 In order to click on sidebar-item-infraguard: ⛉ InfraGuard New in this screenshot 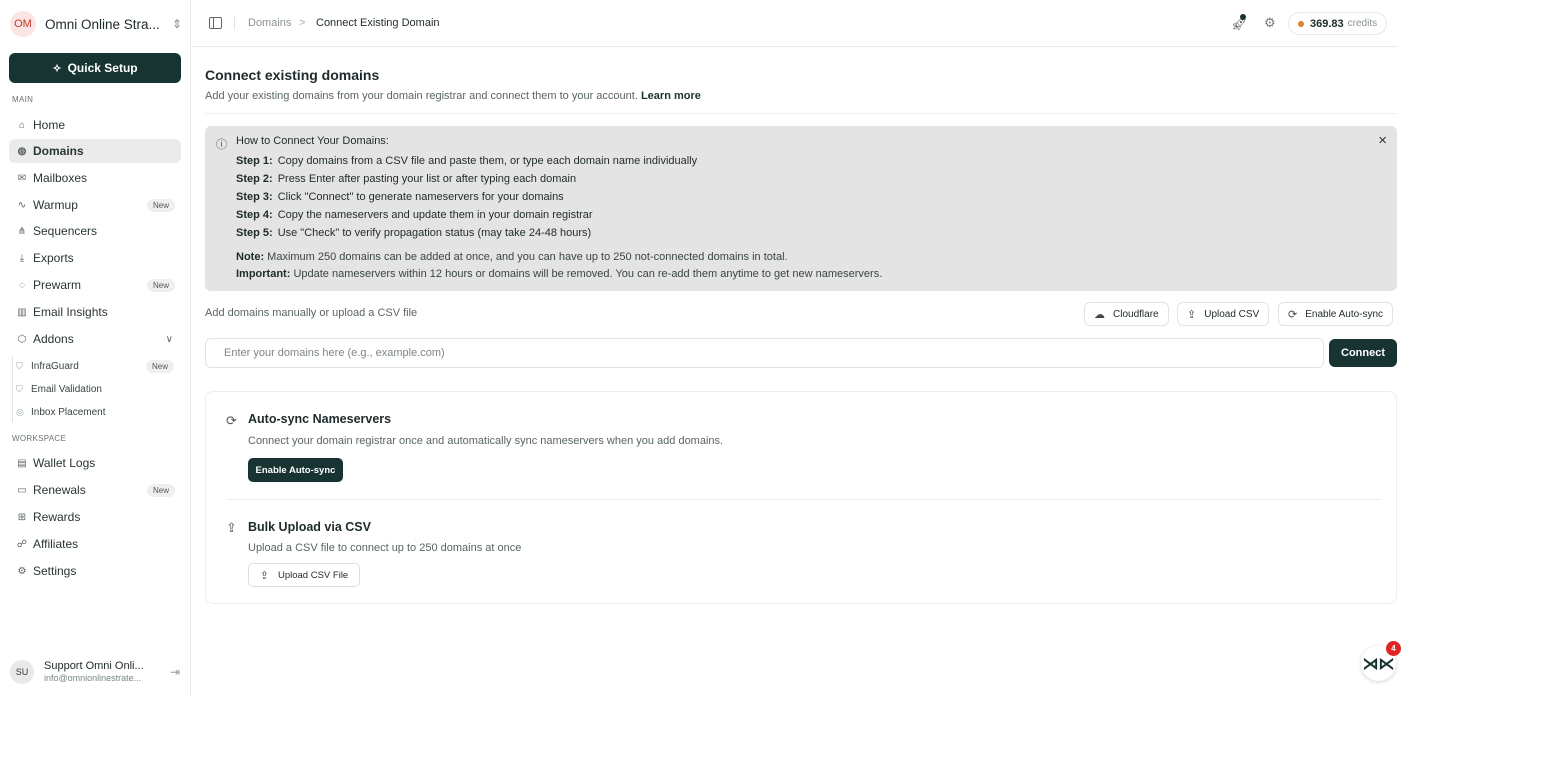, I will do `click(97, 366)`.